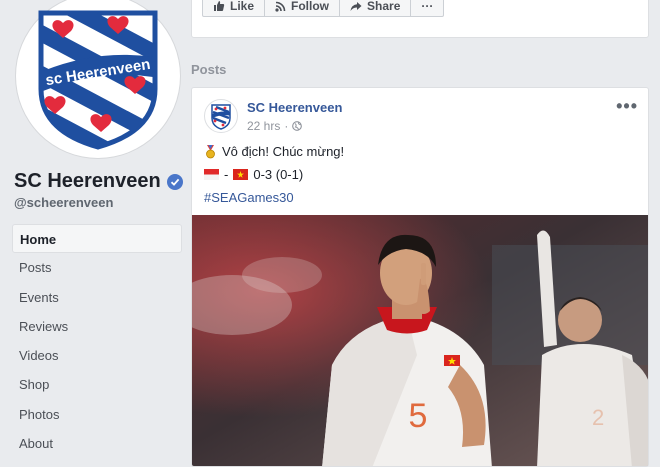 The width and height of the screenshot is (660, 467). Describe the element at coordinates (97, 297) in the screenshot. I see `nav-item-events: Events` at that location.